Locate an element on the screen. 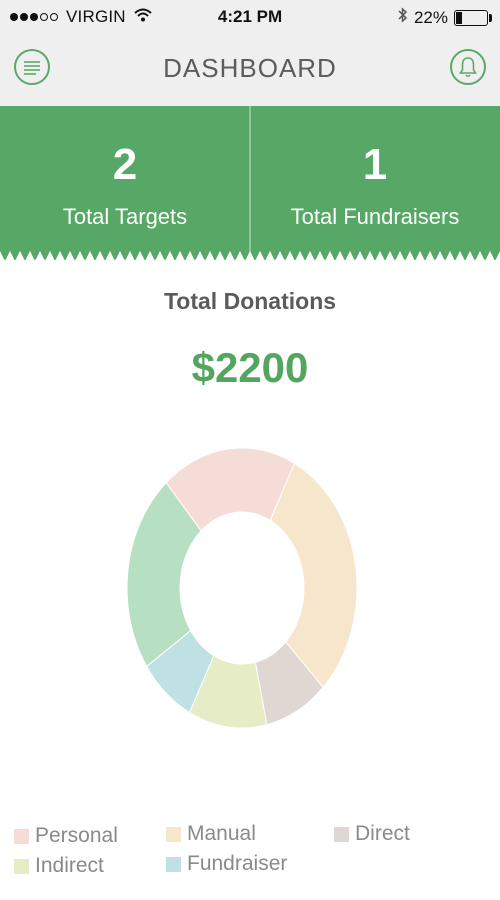 The height and width of the screenshot is (900, 500). donations-amount: $2200 is located at coordinates (250, 367).